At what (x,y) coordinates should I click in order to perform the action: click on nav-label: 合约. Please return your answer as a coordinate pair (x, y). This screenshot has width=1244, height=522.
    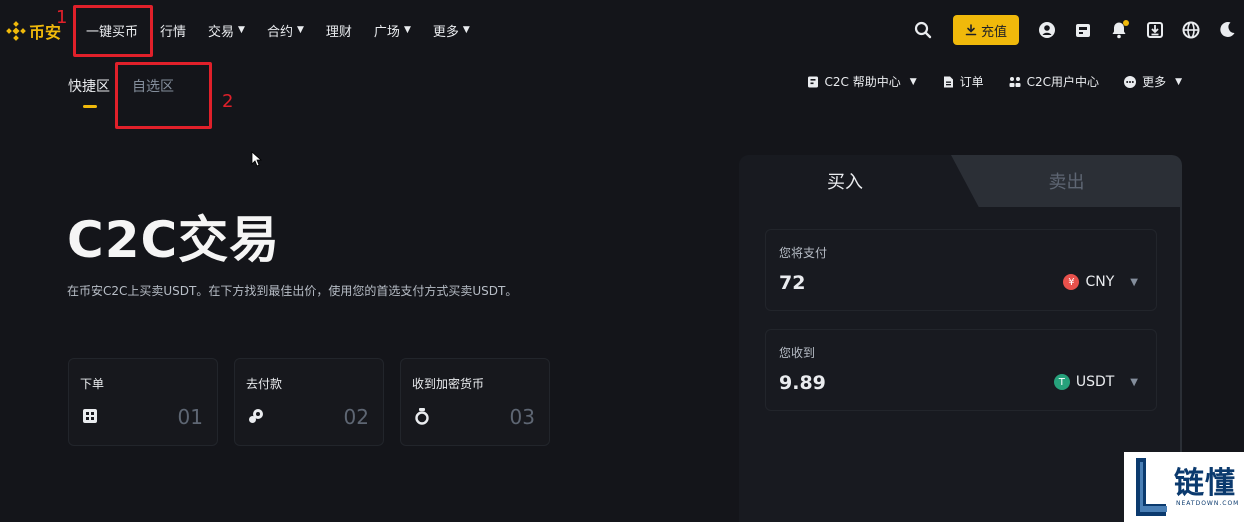
    Looking at the image, I should click on (279, 32).